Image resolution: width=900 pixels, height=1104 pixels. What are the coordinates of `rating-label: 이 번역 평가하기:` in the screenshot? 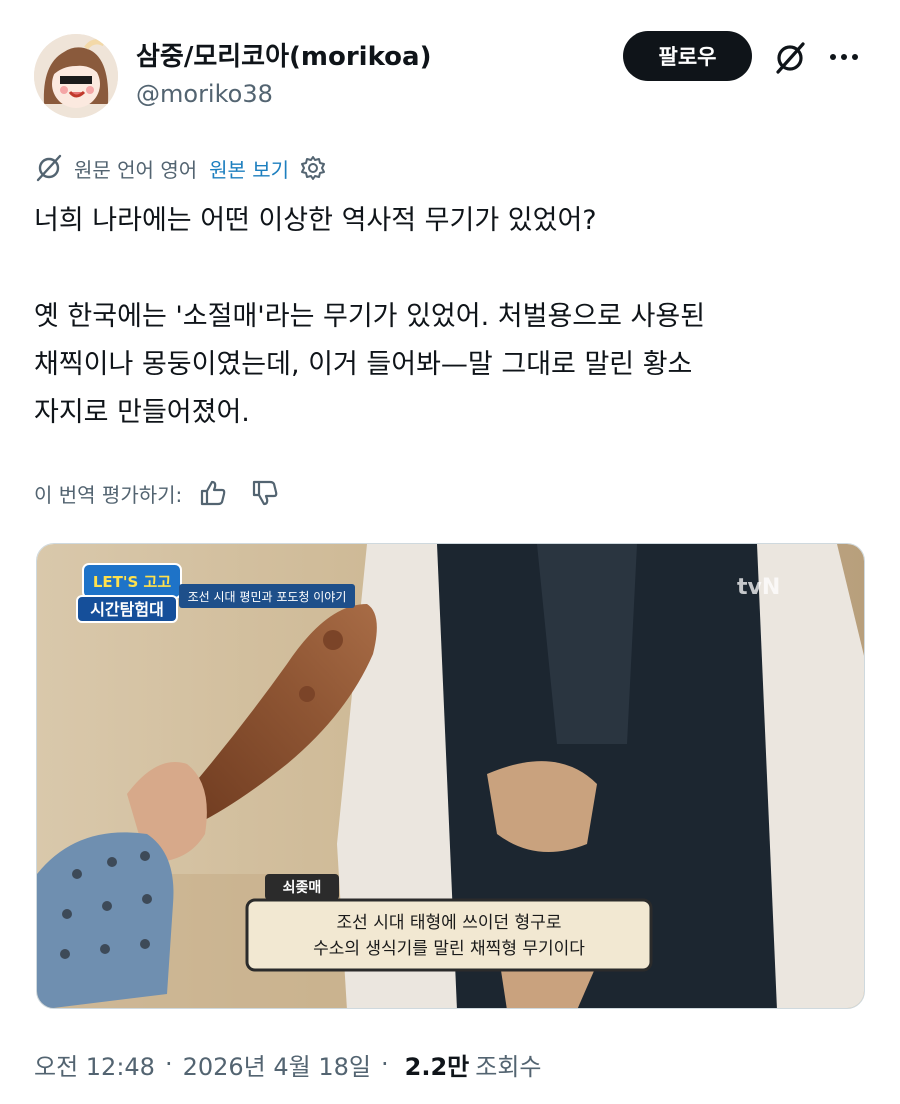 It's located at (108, 494).